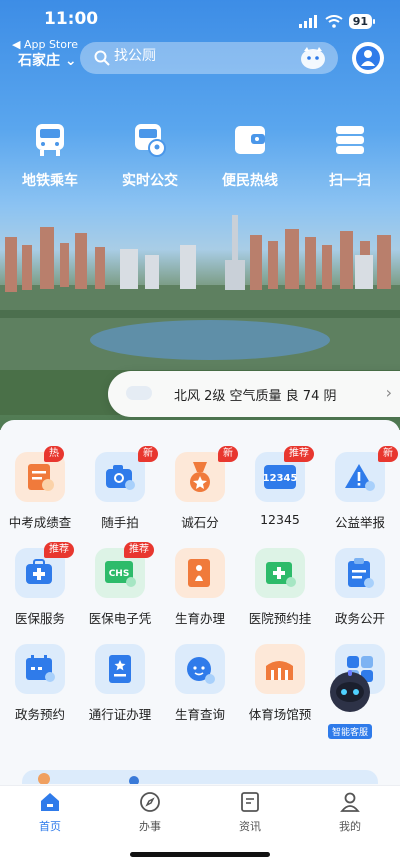  What do you see at coordinates (120, 618) in the screenshot?
I see `service-label: 医保电子凭` at bounding box center [120, 618].